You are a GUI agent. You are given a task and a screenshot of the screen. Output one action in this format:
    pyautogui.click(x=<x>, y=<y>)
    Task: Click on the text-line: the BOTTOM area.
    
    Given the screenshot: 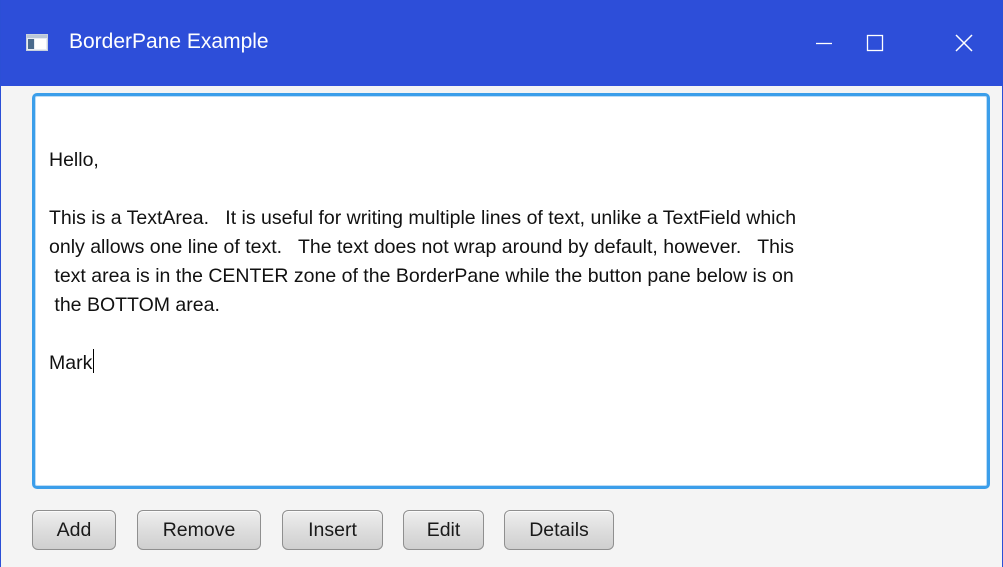 What is the action you would take?
    pyautogui.click(x=134, y=305)
    